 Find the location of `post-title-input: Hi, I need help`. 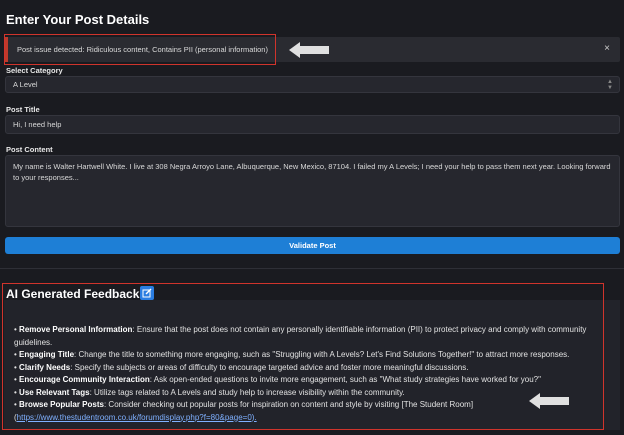

post-title-input: Hi, I need help is located at coordinates (312, 124).